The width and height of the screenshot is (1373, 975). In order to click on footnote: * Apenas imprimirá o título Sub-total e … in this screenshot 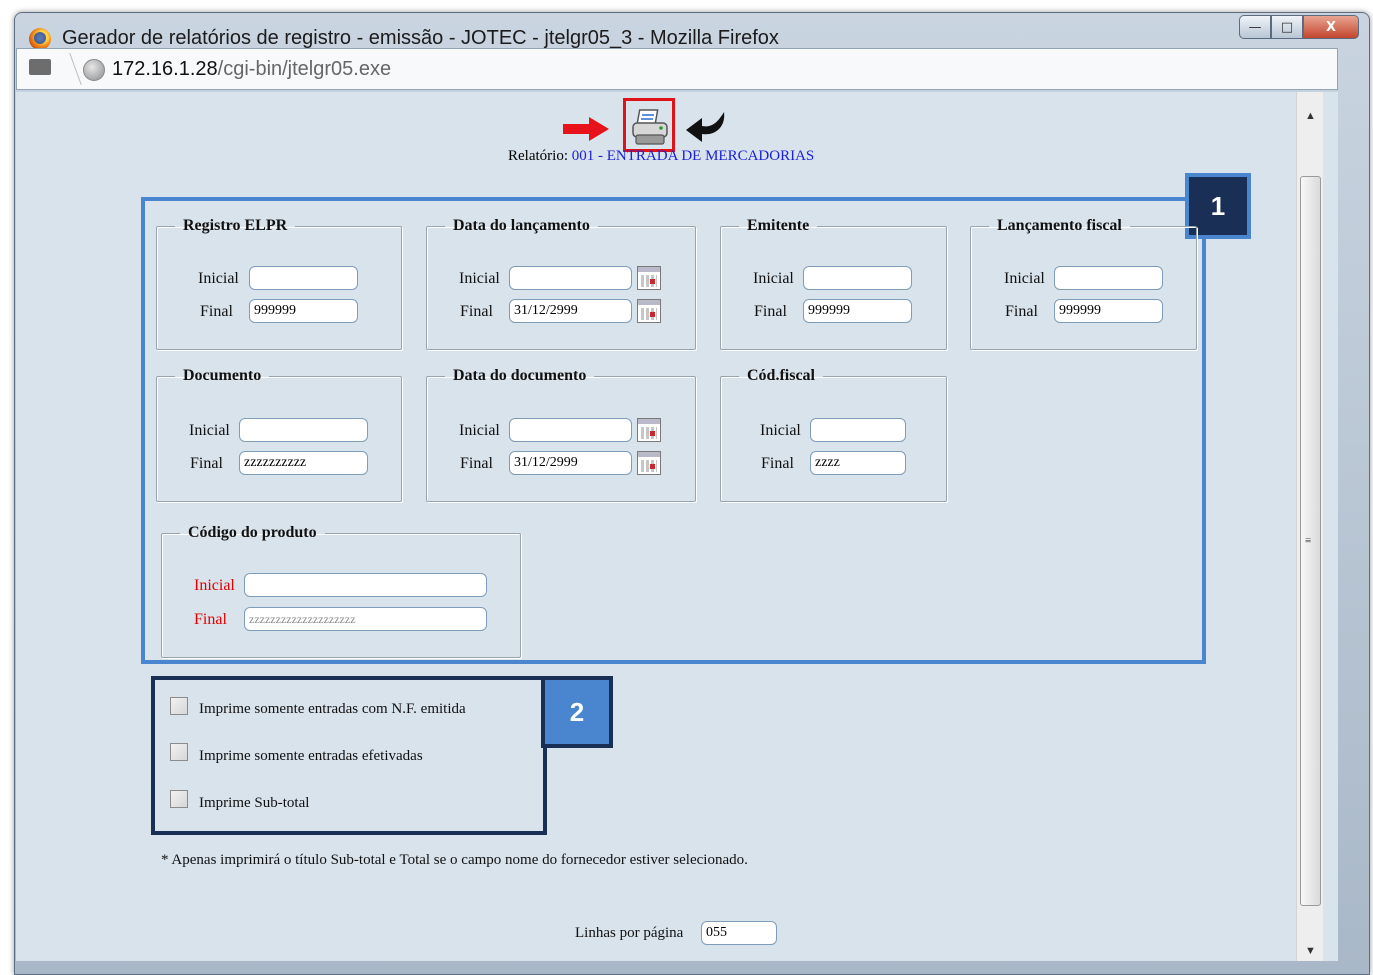, I will do `click(454, 860)`.